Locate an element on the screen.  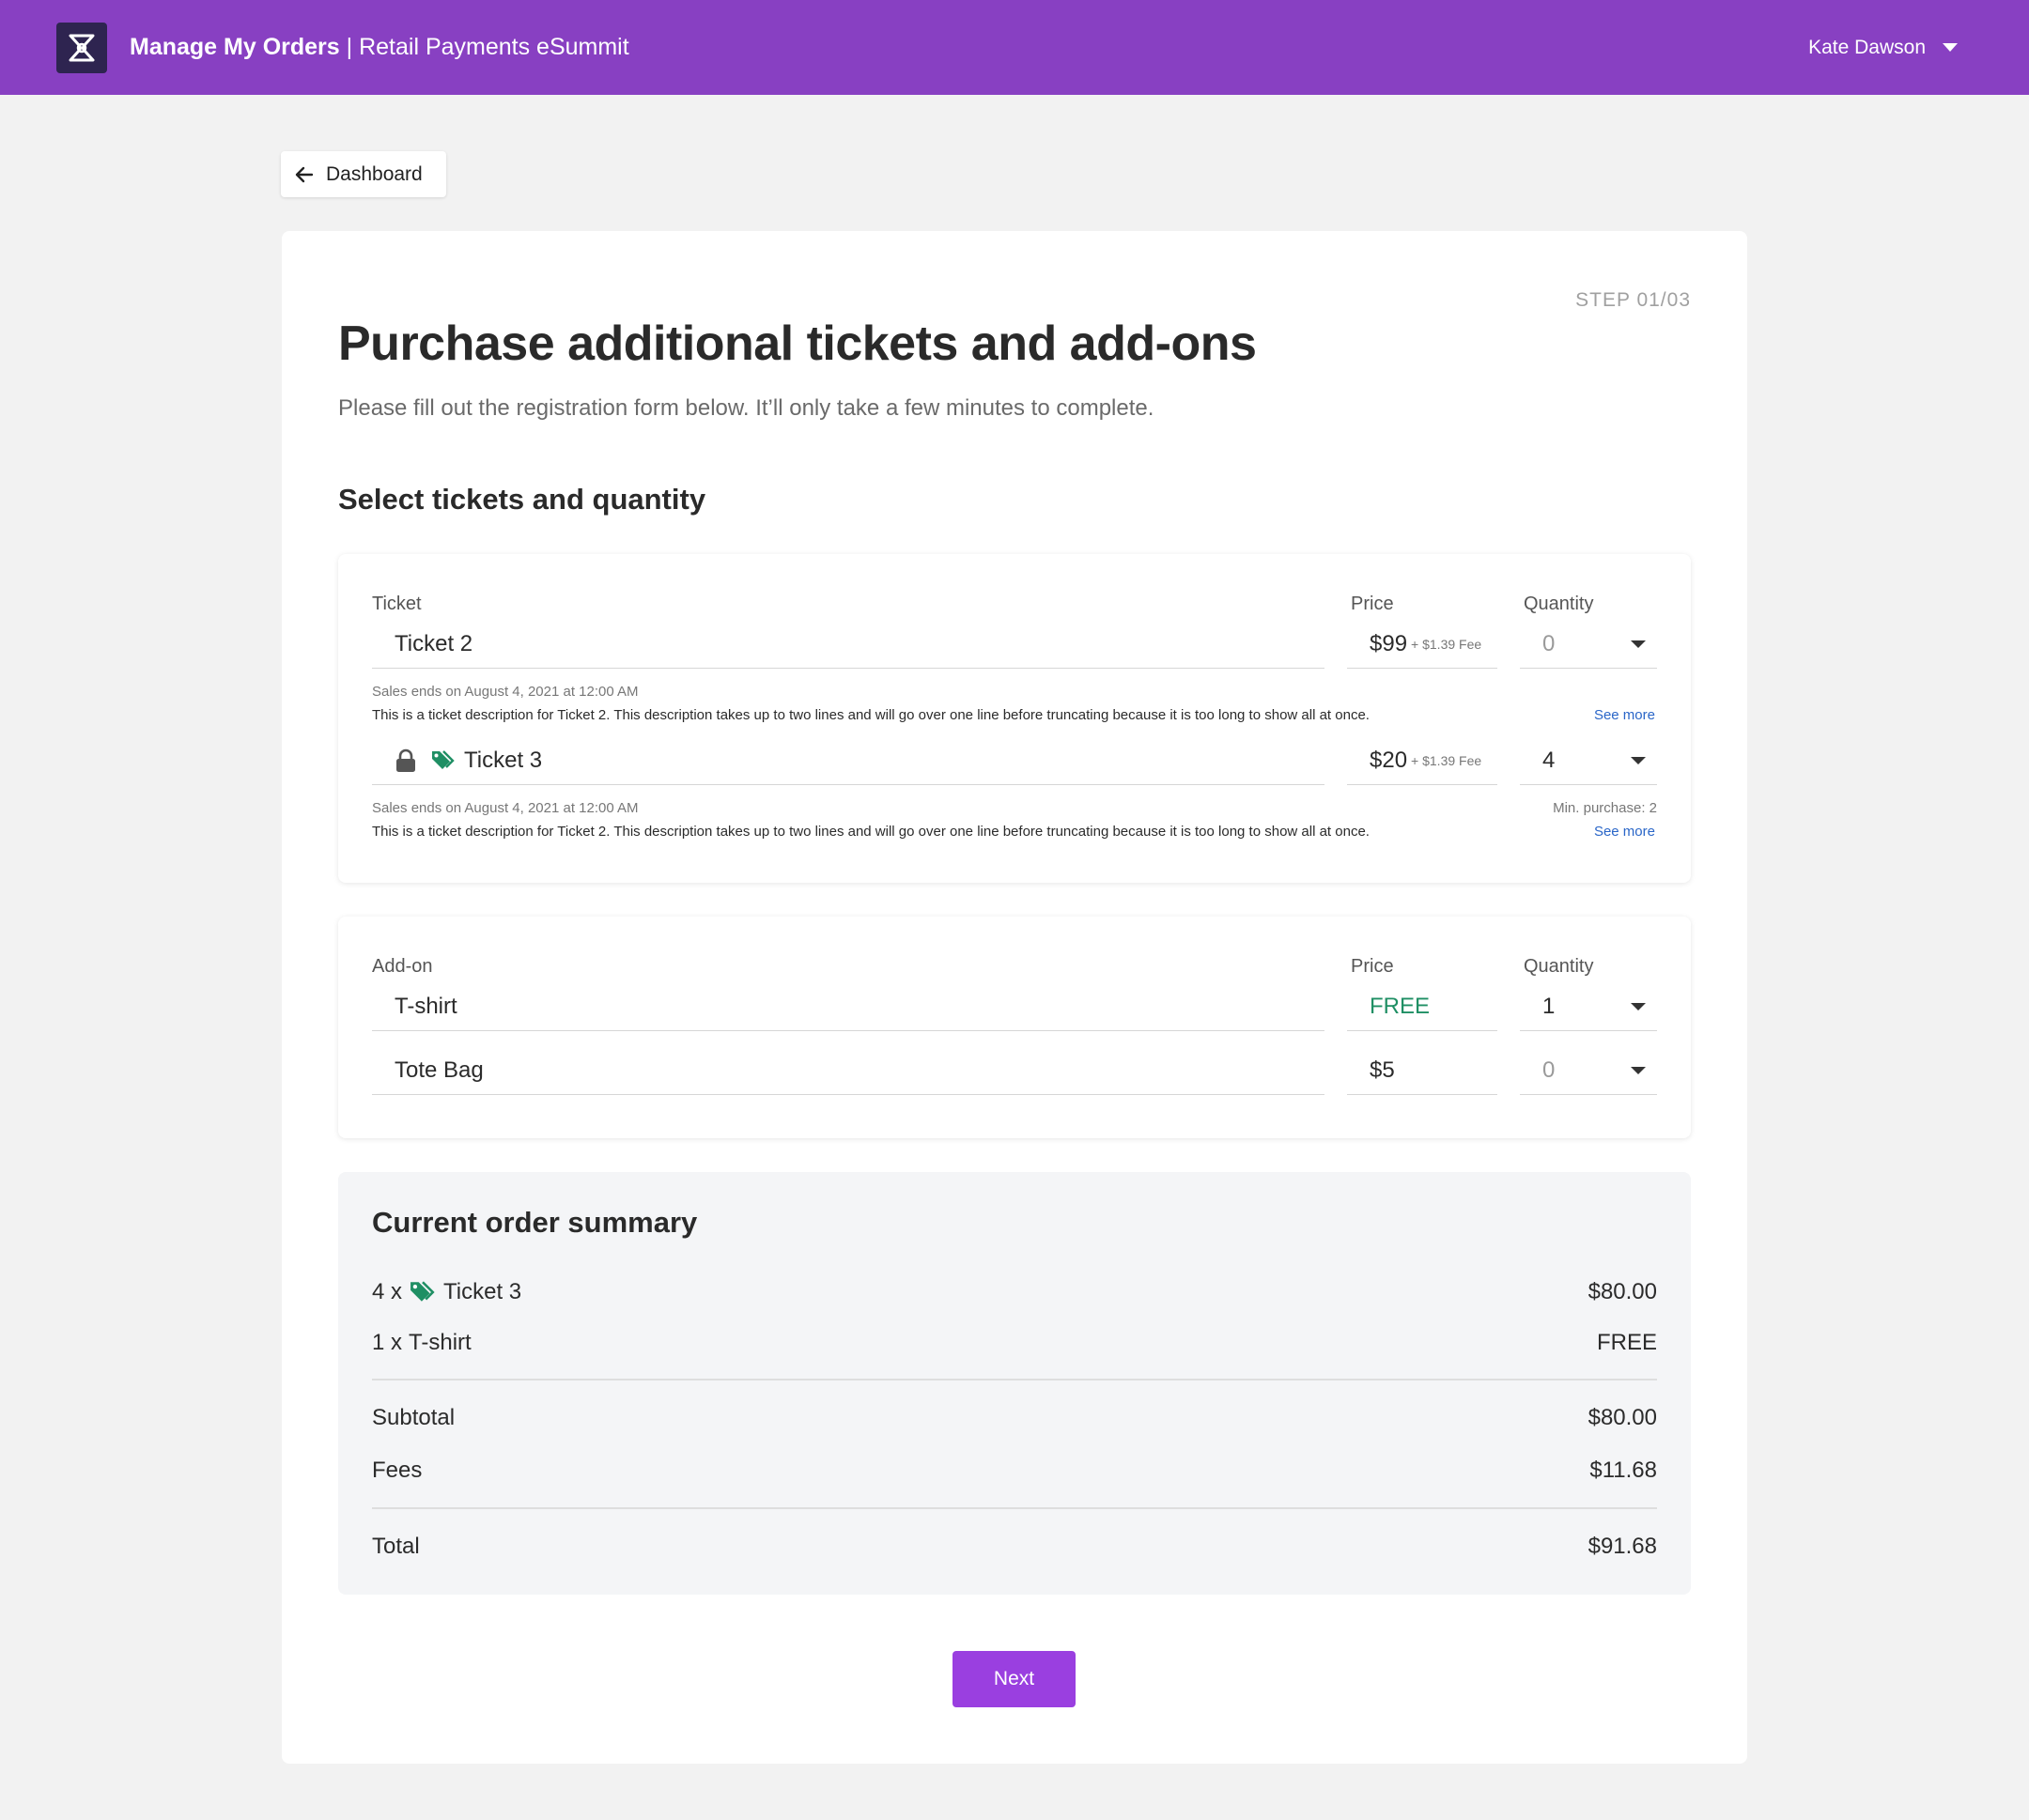
app-name: Manage My Orders is located at coordinates (235, 47).